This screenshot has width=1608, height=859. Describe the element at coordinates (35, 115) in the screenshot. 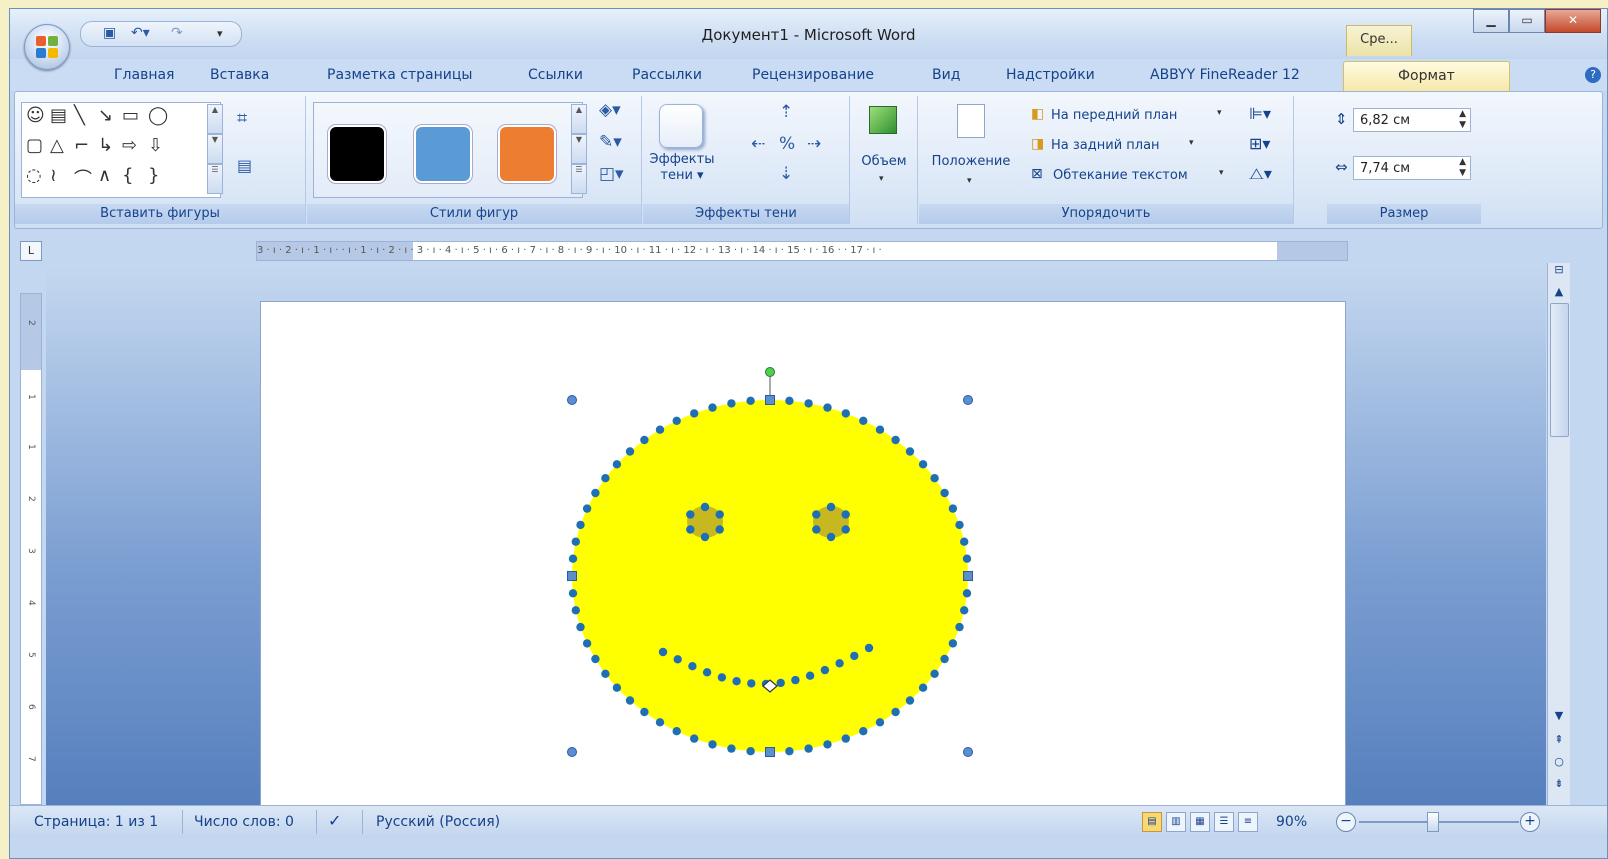

I see `smiley-shape-icon: ☺` at that location.